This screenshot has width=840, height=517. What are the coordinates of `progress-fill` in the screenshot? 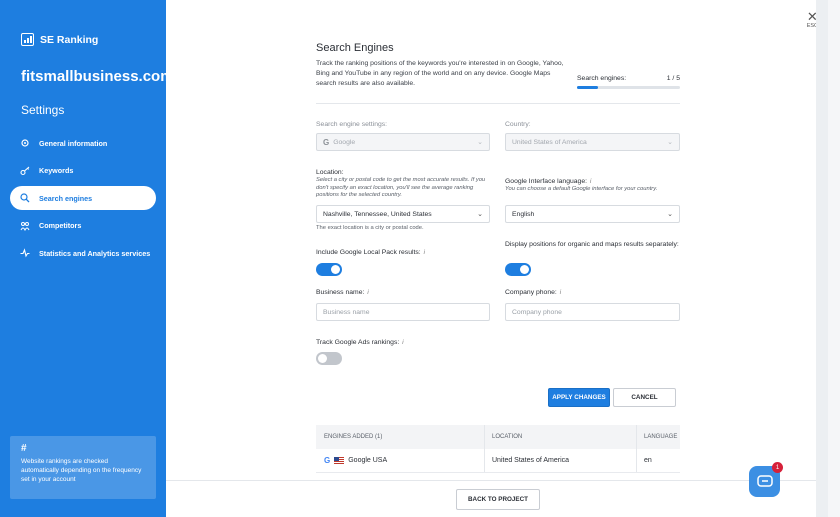 It's located at (587, 87).